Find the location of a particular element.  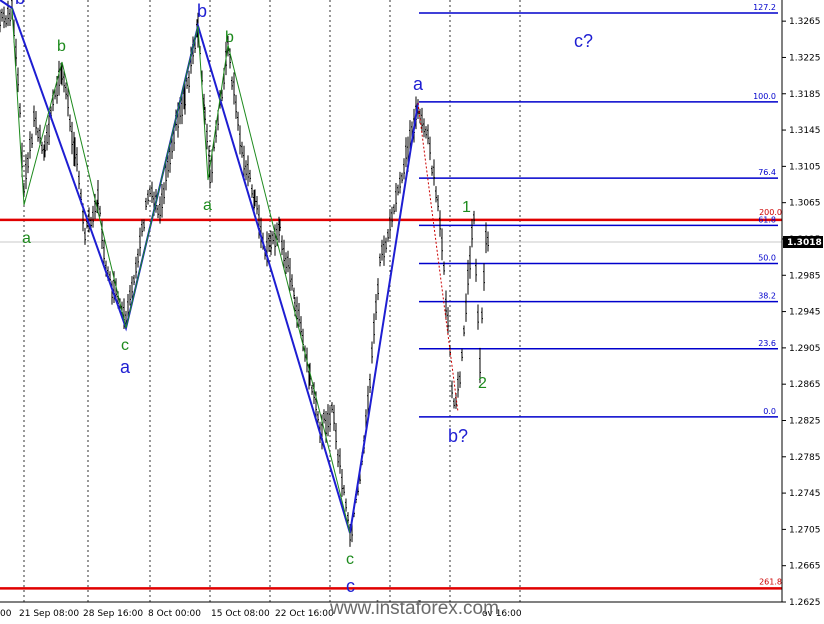

fib-level-label: 50.0 is located at coordinates (767, 257).